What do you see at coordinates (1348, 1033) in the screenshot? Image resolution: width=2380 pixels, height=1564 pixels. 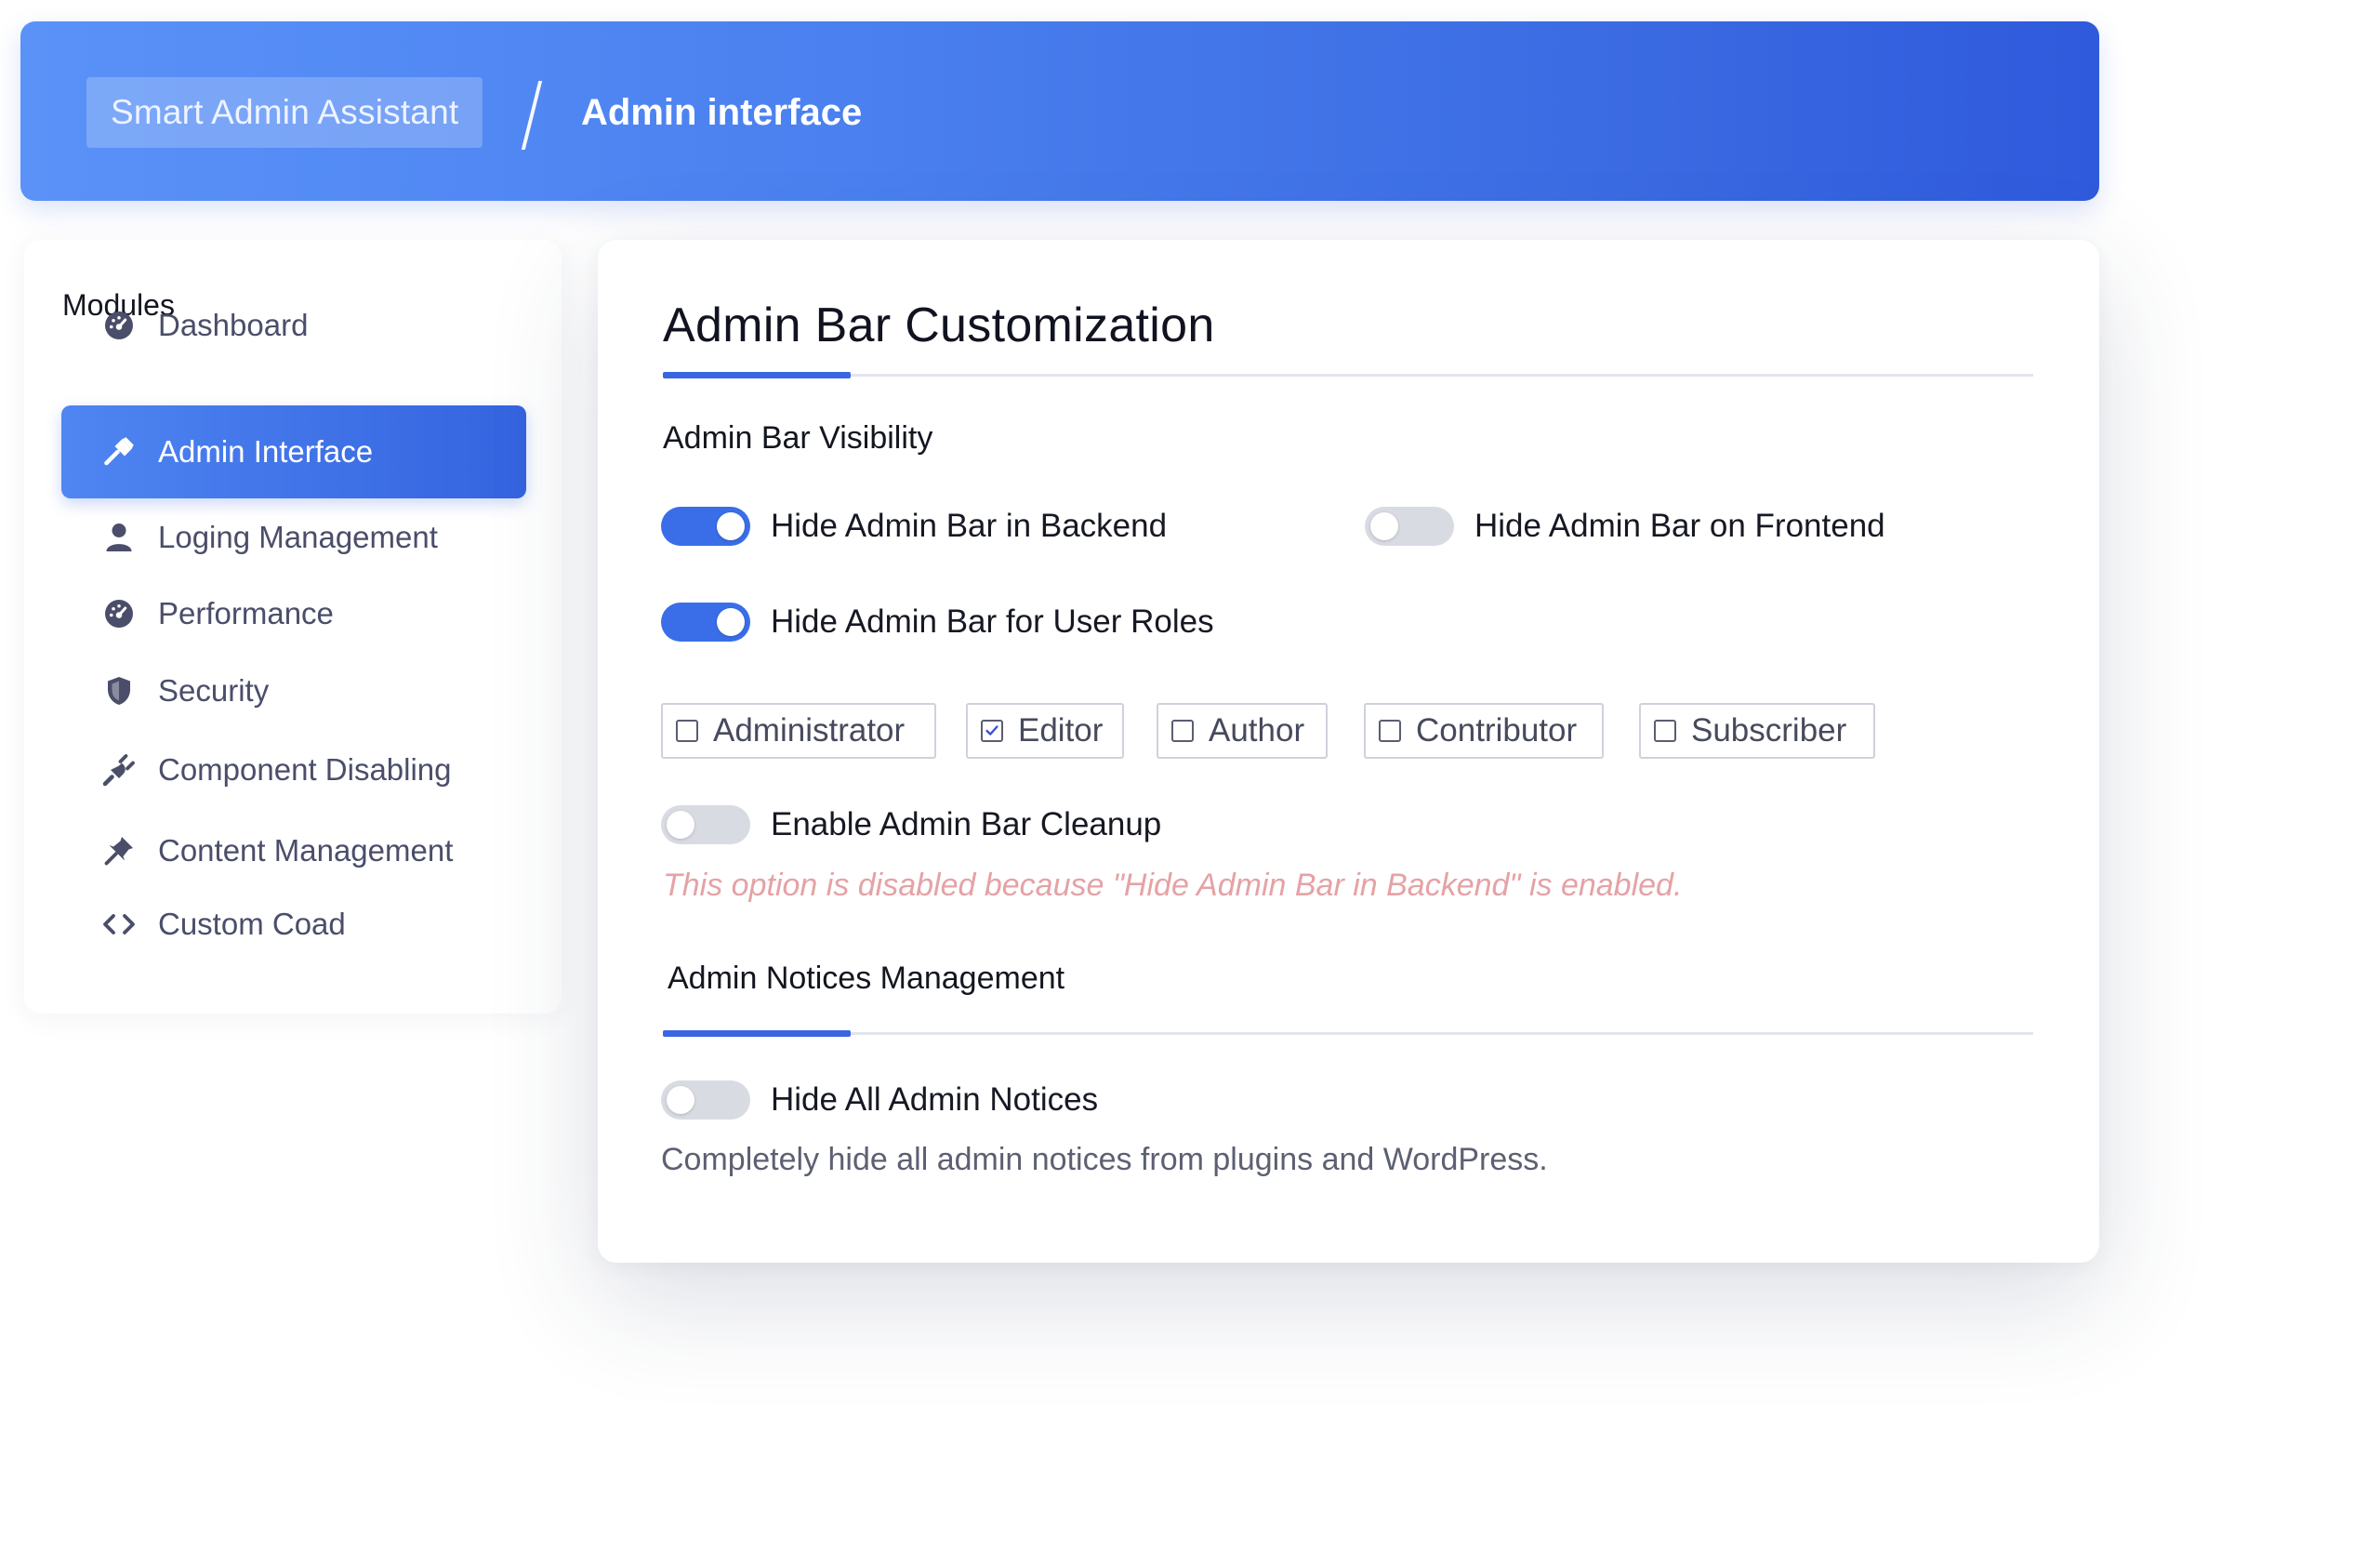 I see `notices-divider` at bounding box center [1348, 1033].